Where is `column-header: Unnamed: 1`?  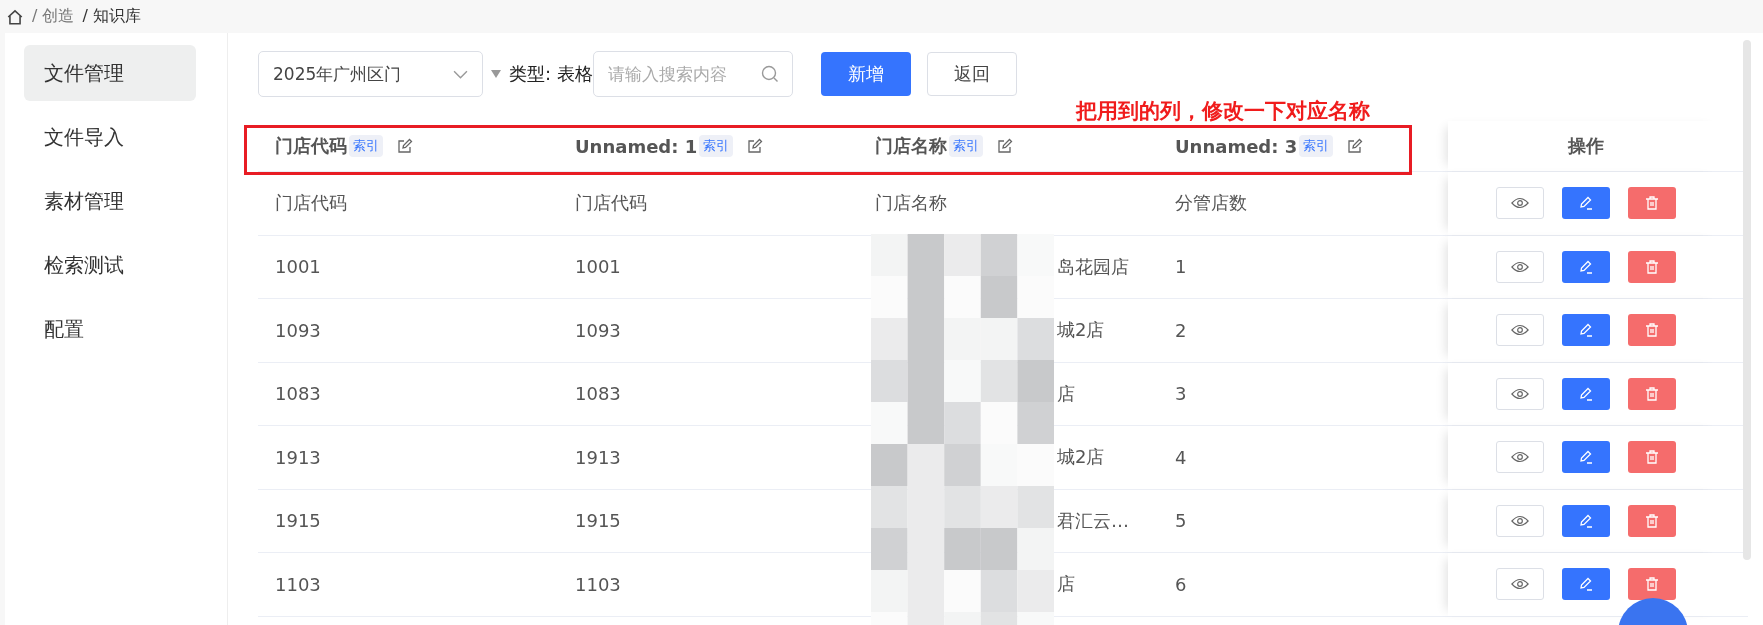 column-header: Unnamed: 1 is located at coordinates (636, 146).